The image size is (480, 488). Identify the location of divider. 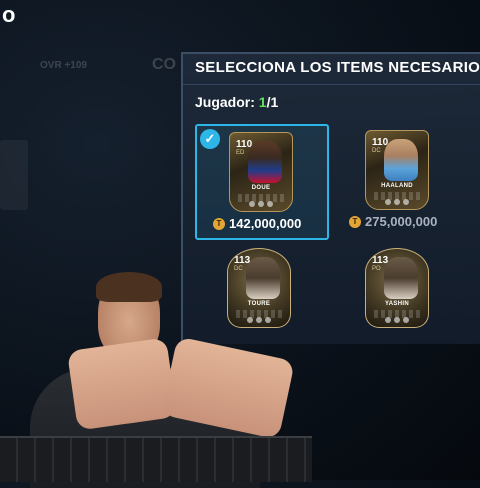
(331, 84).